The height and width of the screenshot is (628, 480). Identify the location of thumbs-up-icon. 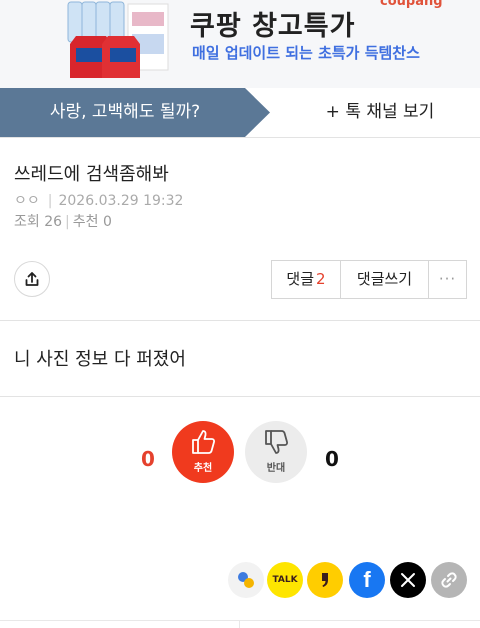
(204, 442).